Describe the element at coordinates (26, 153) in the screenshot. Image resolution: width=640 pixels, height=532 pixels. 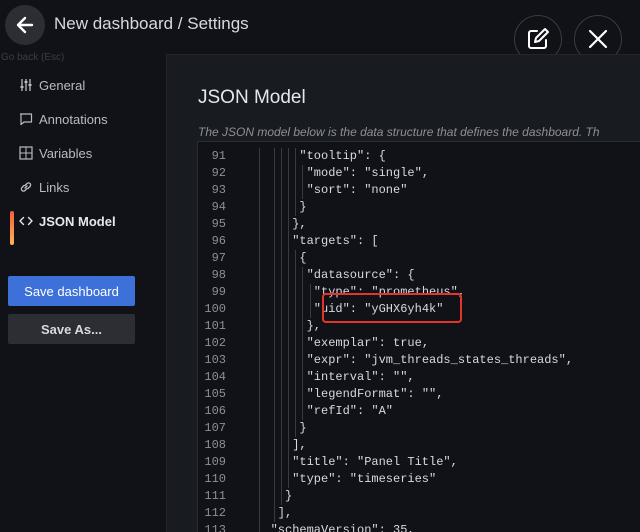
I see `calculator-icon` at that location.